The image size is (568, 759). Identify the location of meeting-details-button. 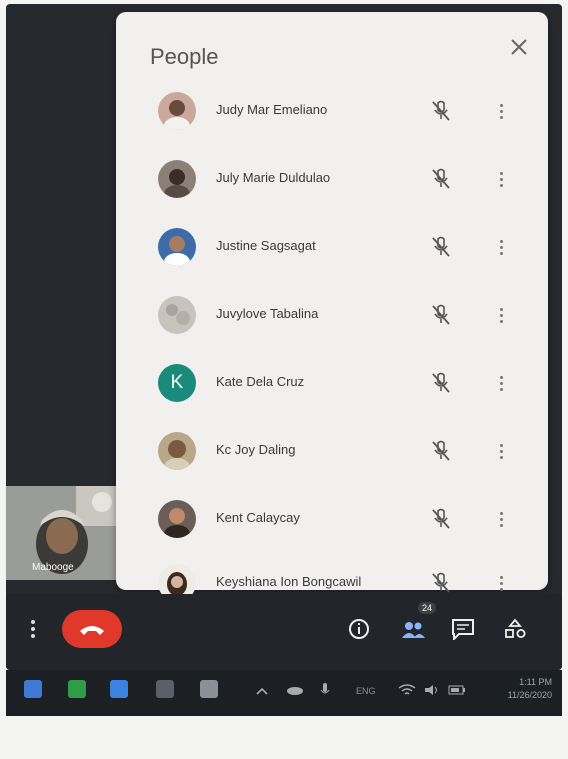
(359, 629).